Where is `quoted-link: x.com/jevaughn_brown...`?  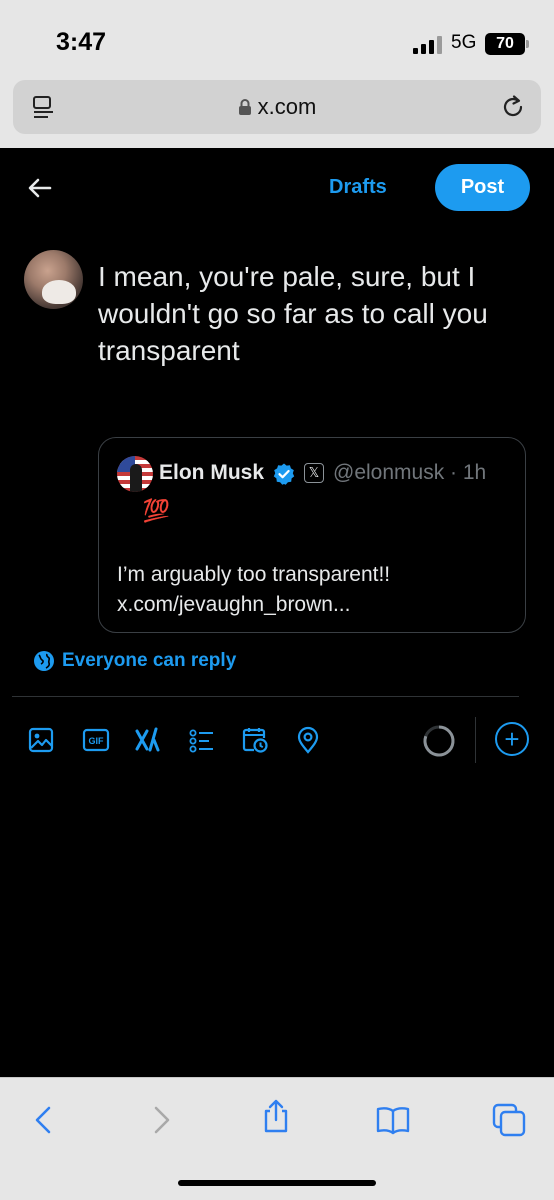
quoted-link: x.com/jevaughn_brown... is located at coordinates (253, 605).